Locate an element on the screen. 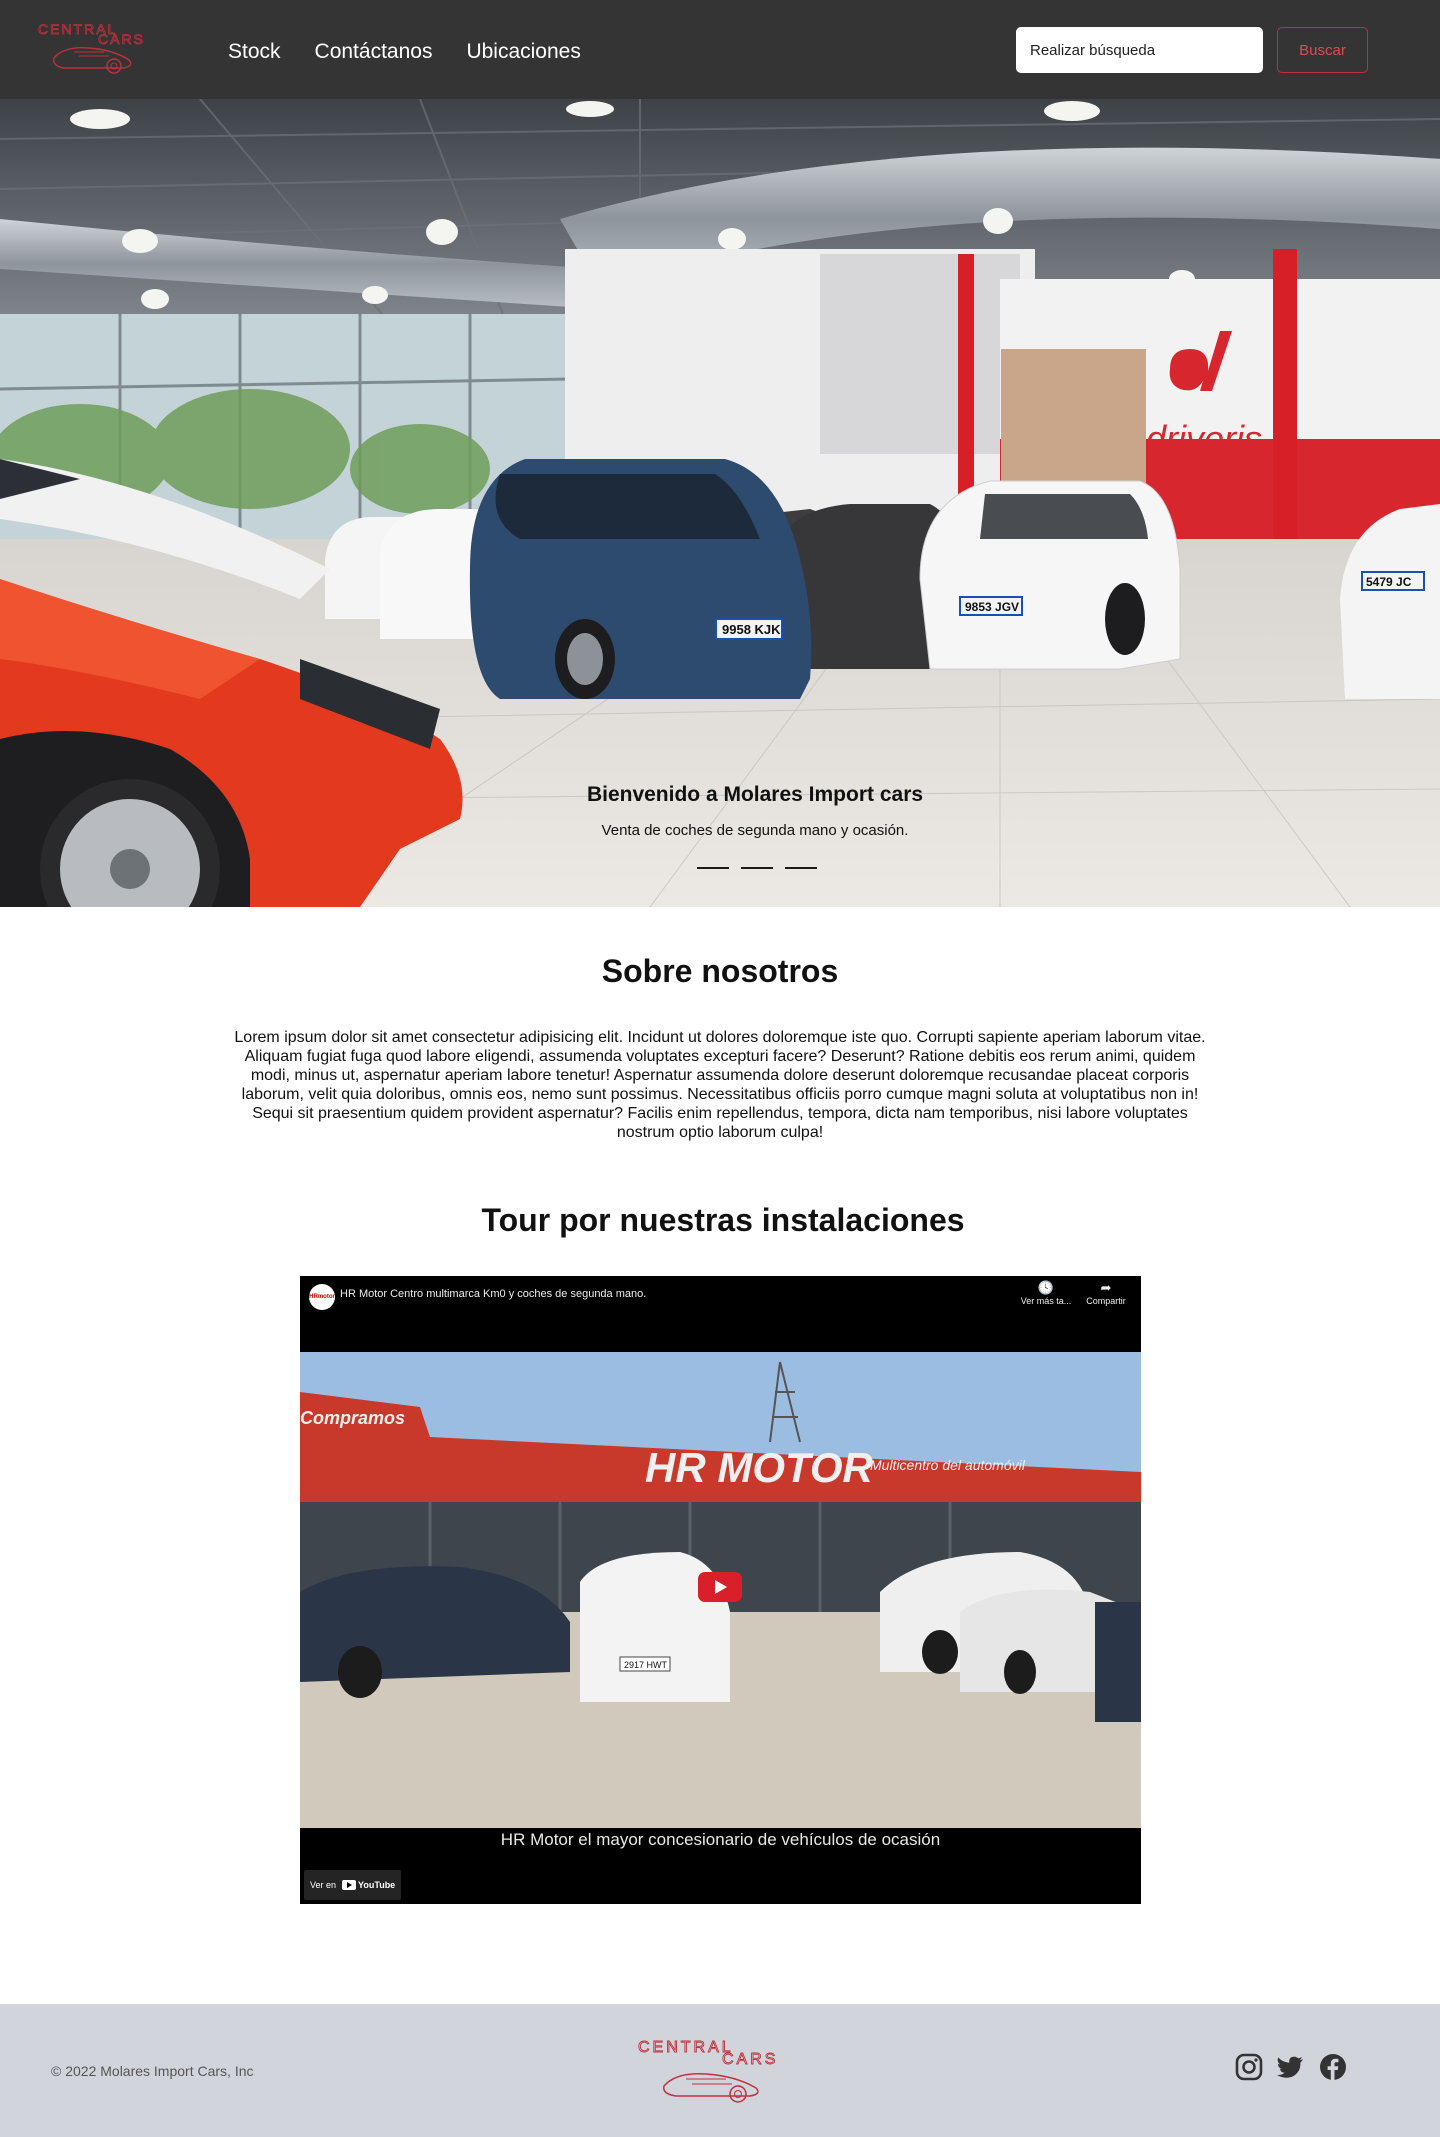 Image resolution: width=1440 pixels, height=2137 pixels. search-input is located at coordinates (1139, 50).